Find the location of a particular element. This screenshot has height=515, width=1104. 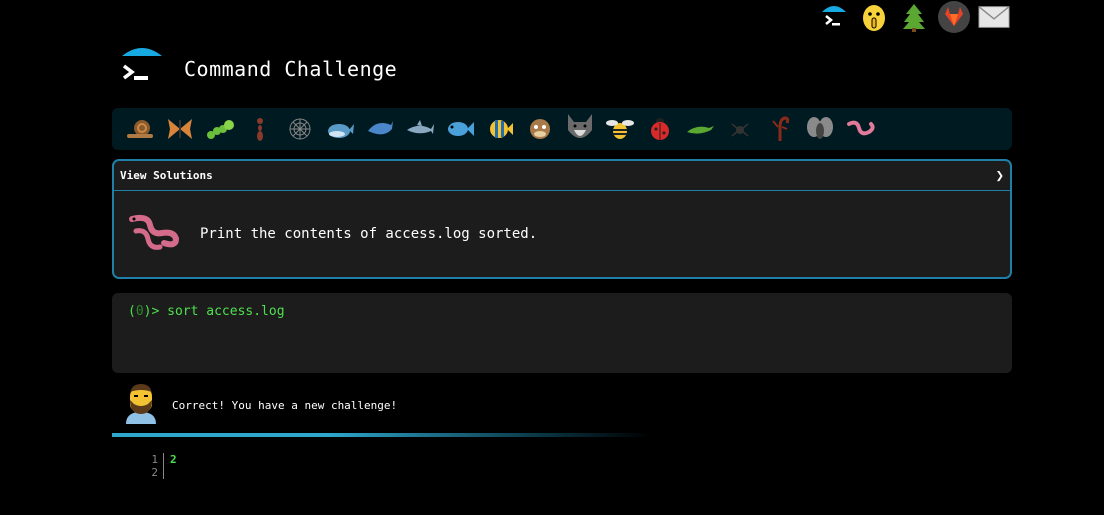

page-title: Command Challenge is located at coordinates (291, 69).